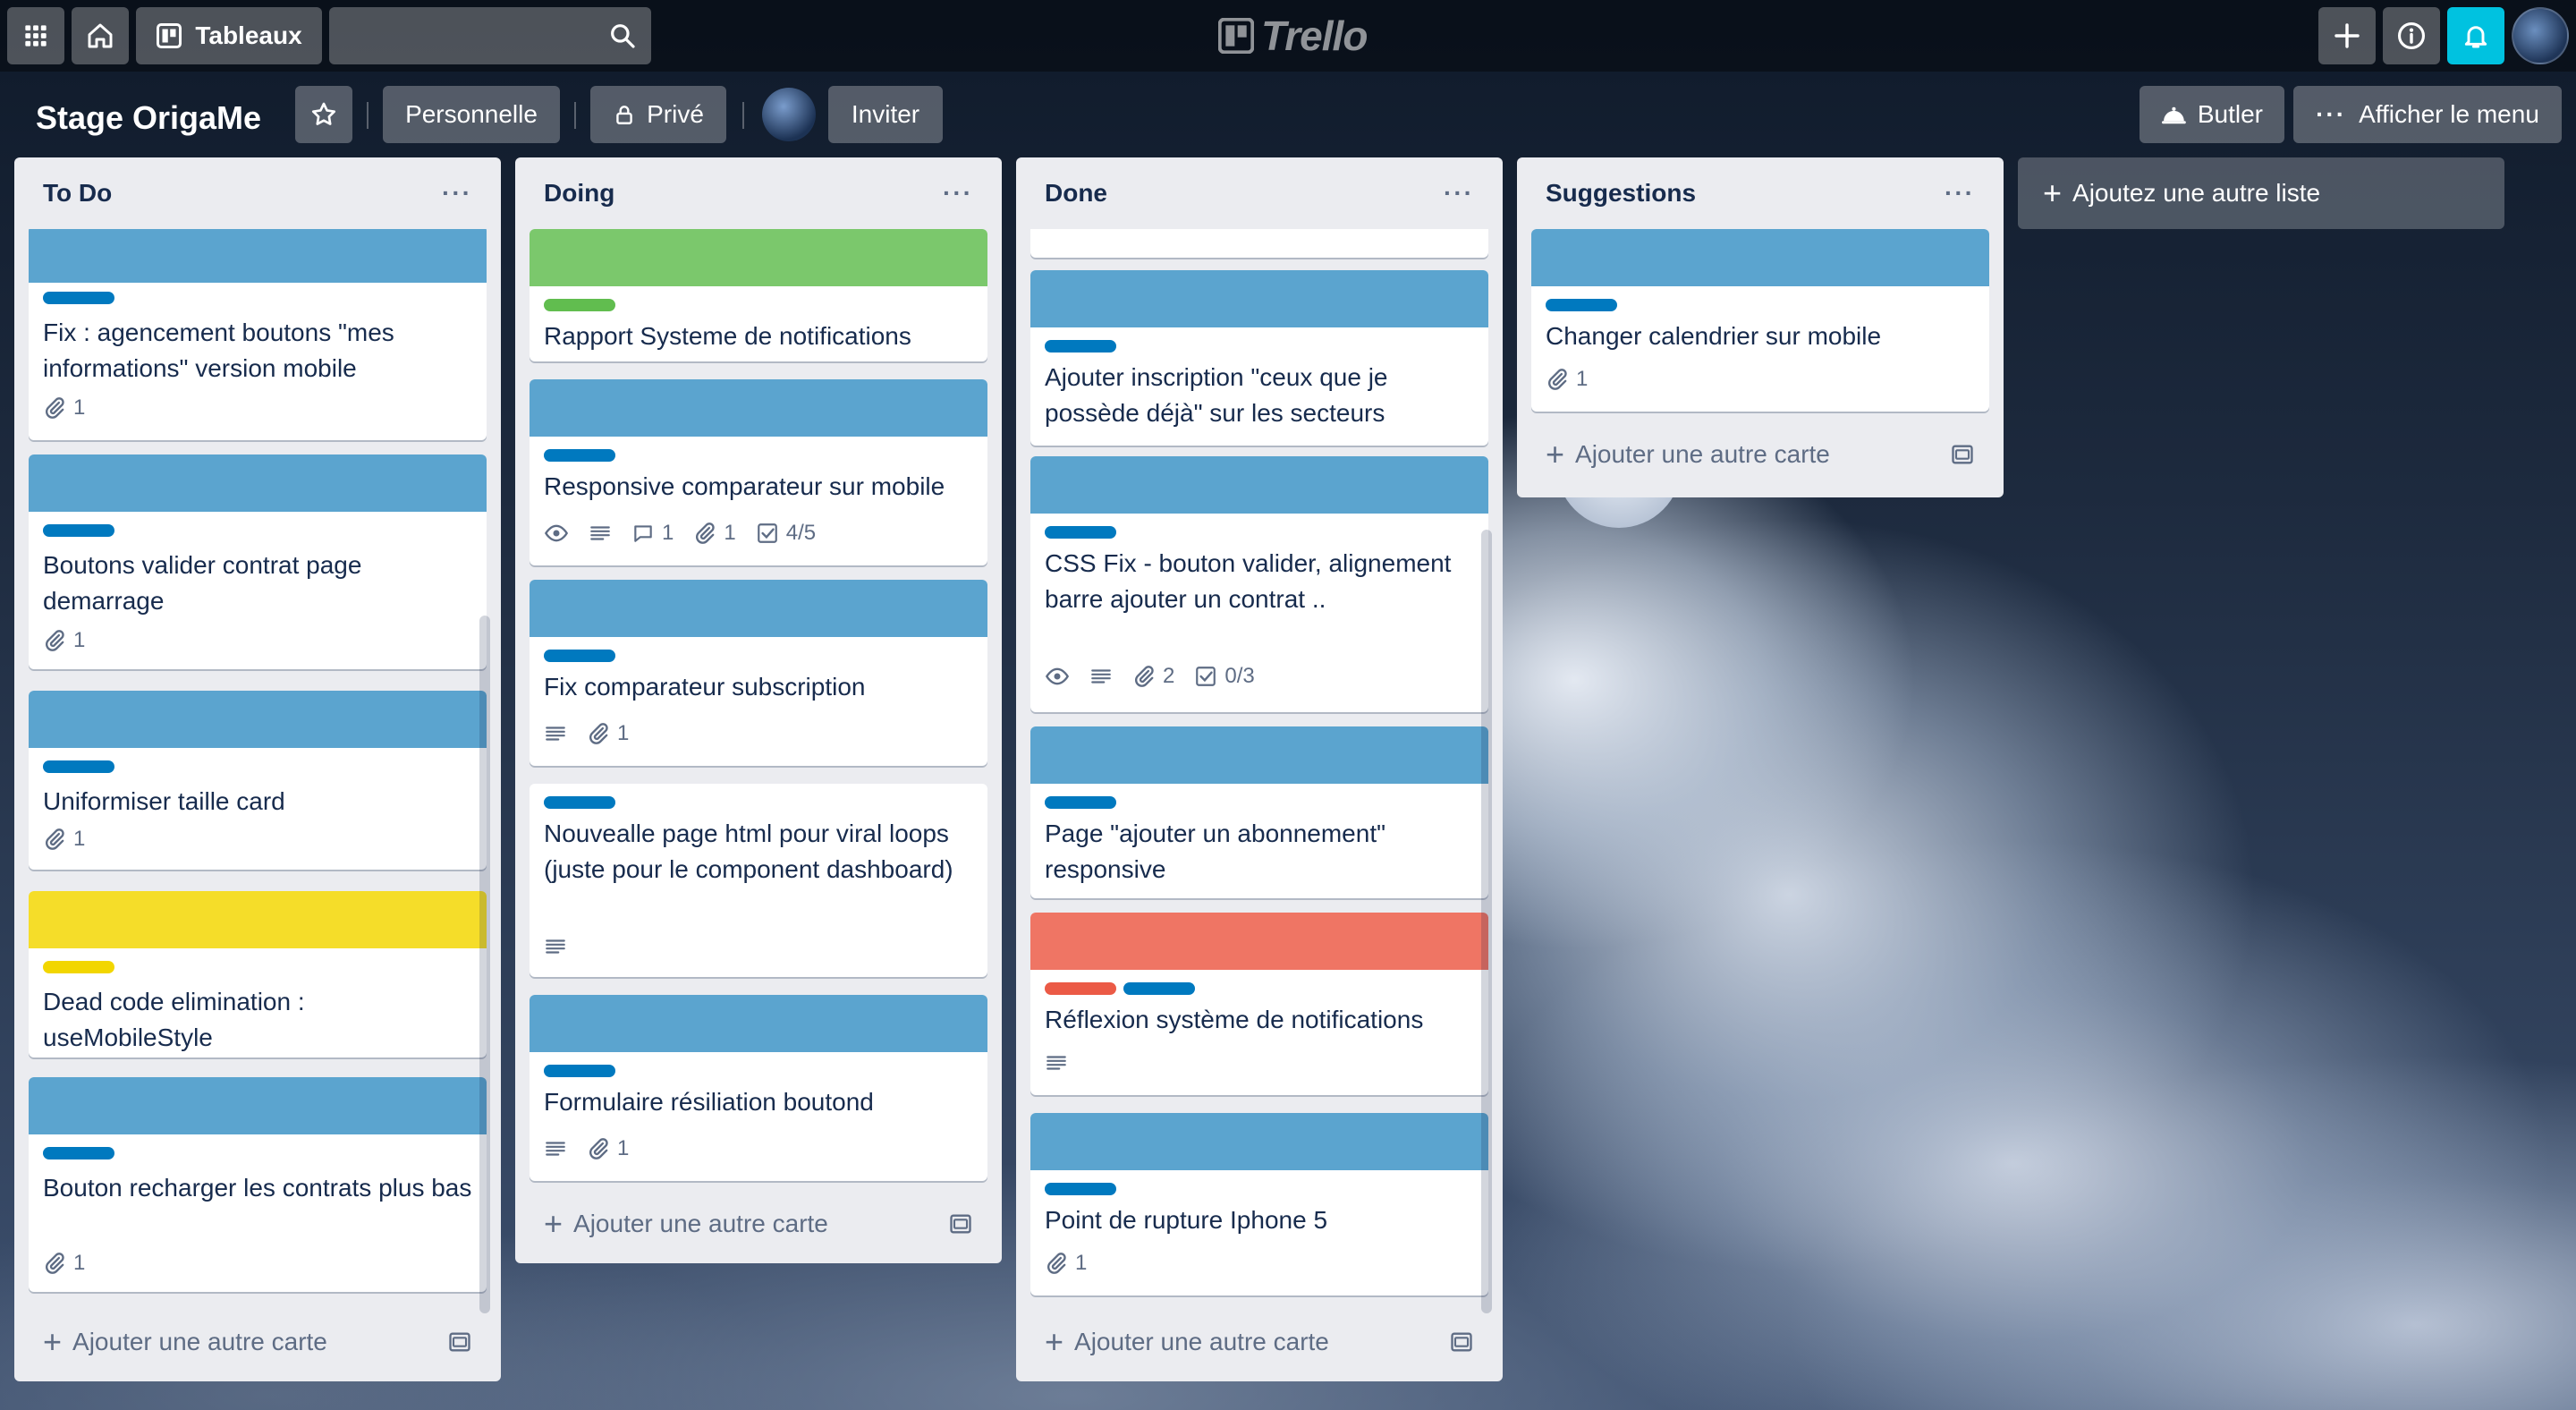 This screenshot has width=2576, height=1410. Describe the element at coordinates (77, 194) in the screenshot. I see `list-title: To Do` at that location.